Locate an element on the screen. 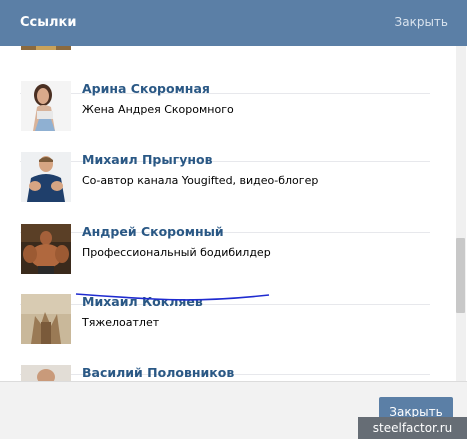  list-item is located at coordinates (225, 70).